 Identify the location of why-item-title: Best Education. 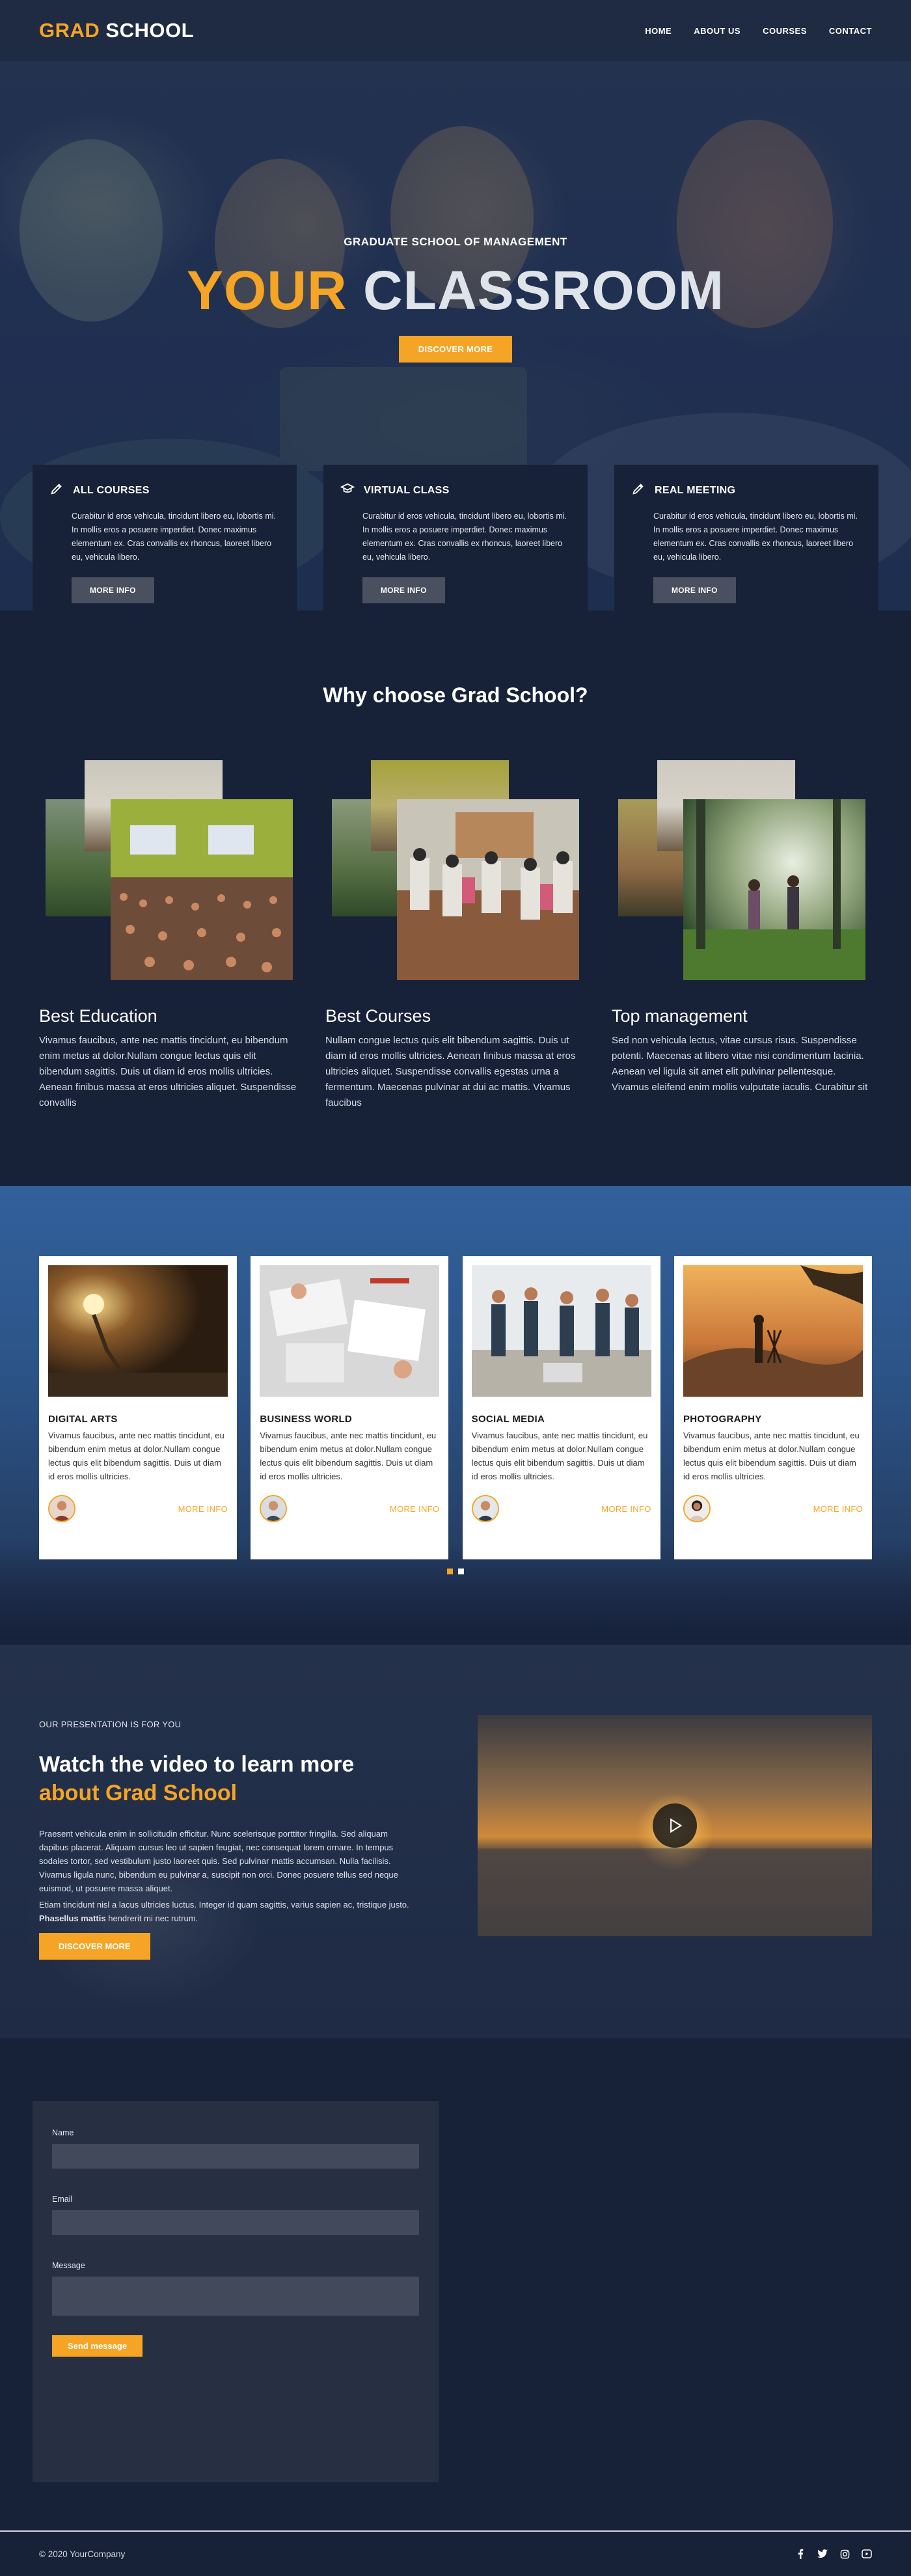
(98, 1016).